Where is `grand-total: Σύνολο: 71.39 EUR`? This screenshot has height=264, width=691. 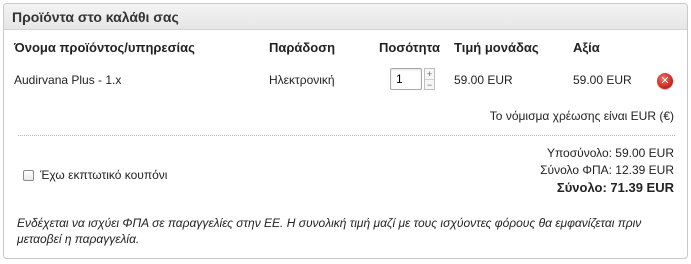 grand-total: Σύνολο: 71.39 EUR is located at coordinates (615, 187).